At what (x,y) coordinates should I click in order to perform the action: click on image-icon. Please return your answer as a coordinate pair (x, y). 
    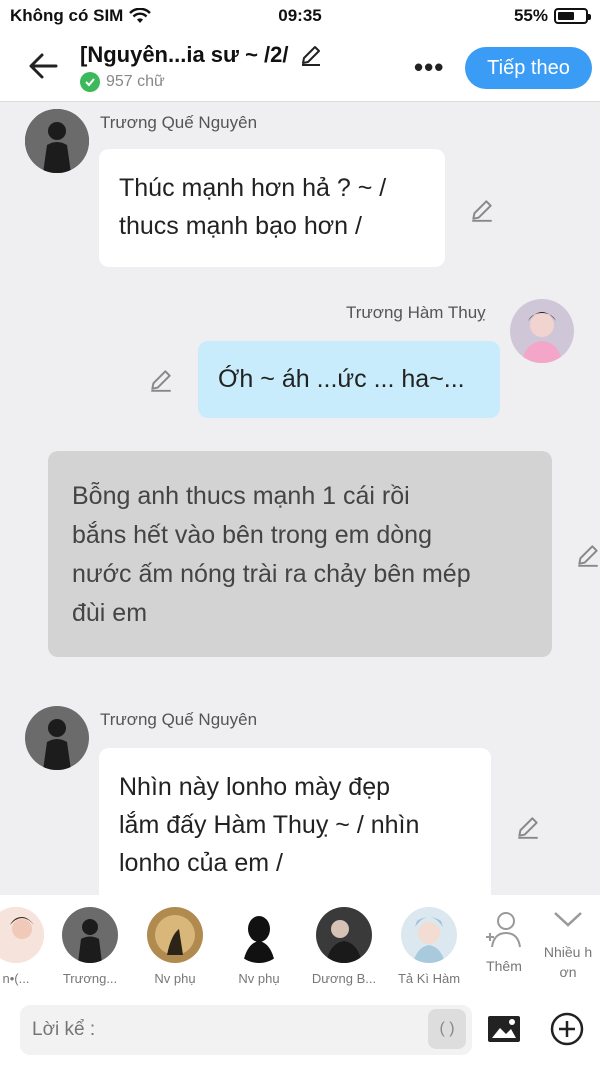
    Looking at the image, I should click on (504, 1029).